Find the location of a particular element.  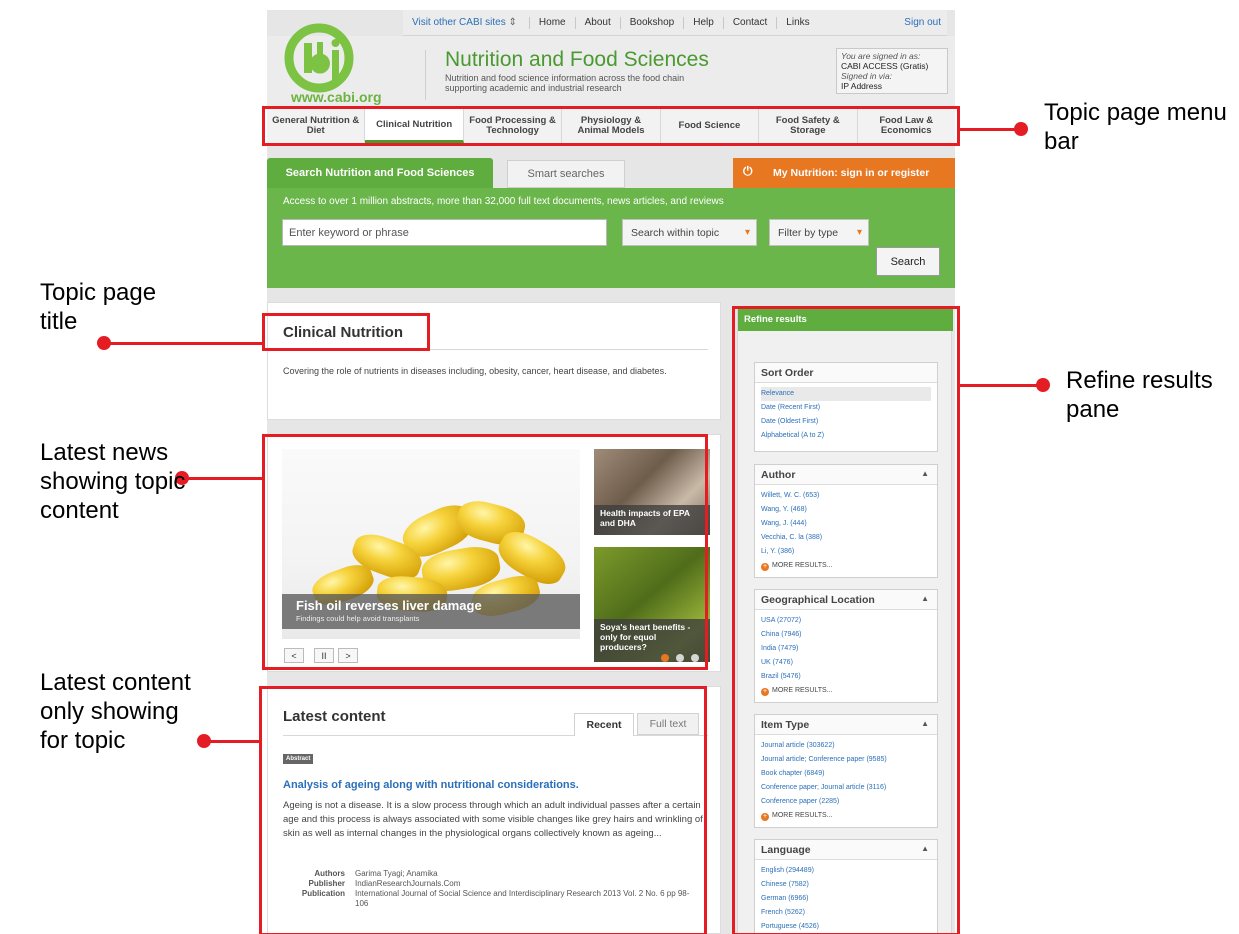

my-nutrition-button: ⏻ My Nutrition: sign in or register is located at coordinates (844, 173).